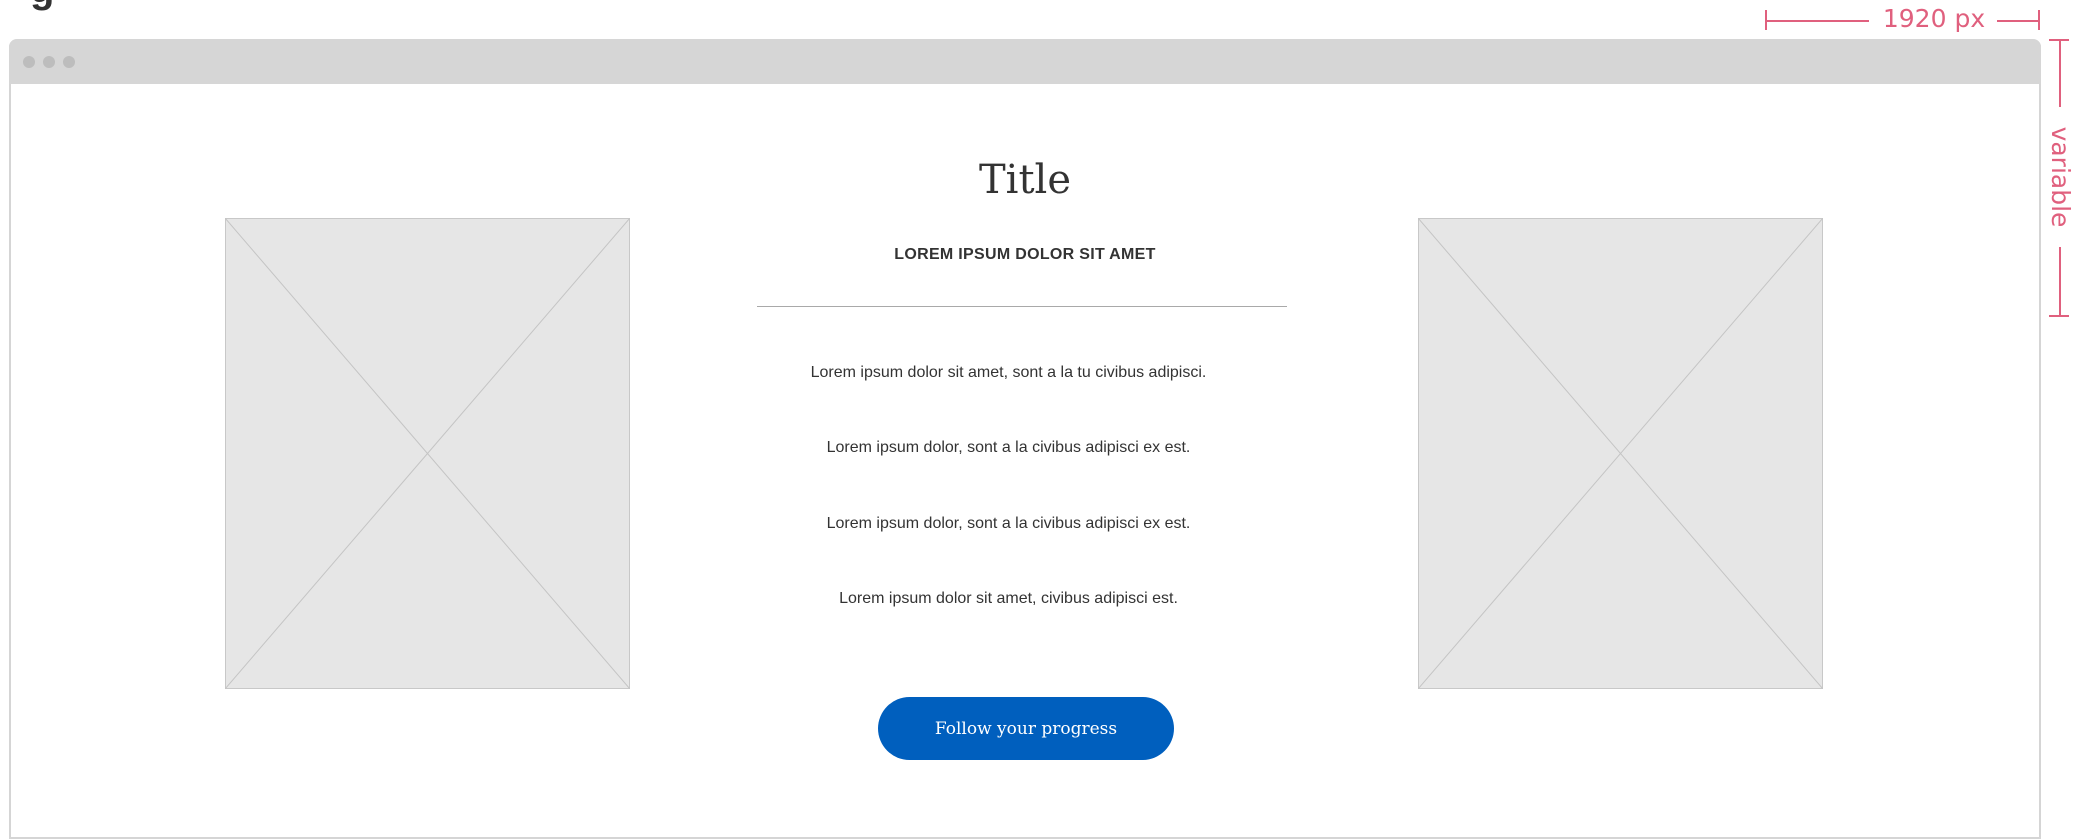 The image size is (2078, 839). Describe the element at coordinates (1025, 254) in the screenshot. I see `subtitle: LOREM IPSUM DOLOR SIT AMET` at that location.